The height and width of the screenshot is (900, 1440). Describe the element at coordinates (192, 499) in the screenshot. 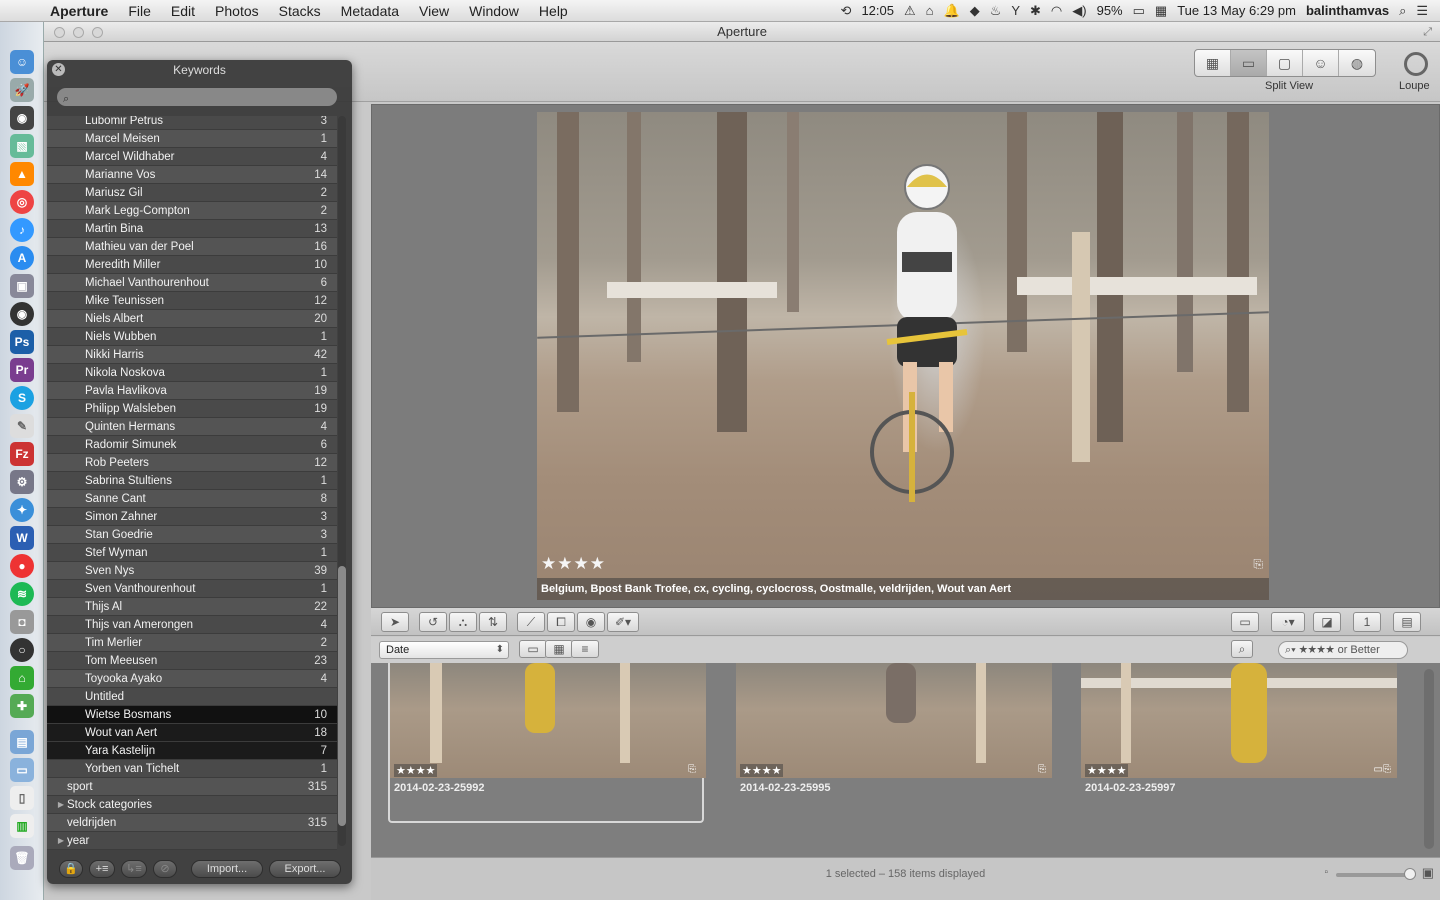

I see `keyword-row: Sanne Cant 8` at that location.